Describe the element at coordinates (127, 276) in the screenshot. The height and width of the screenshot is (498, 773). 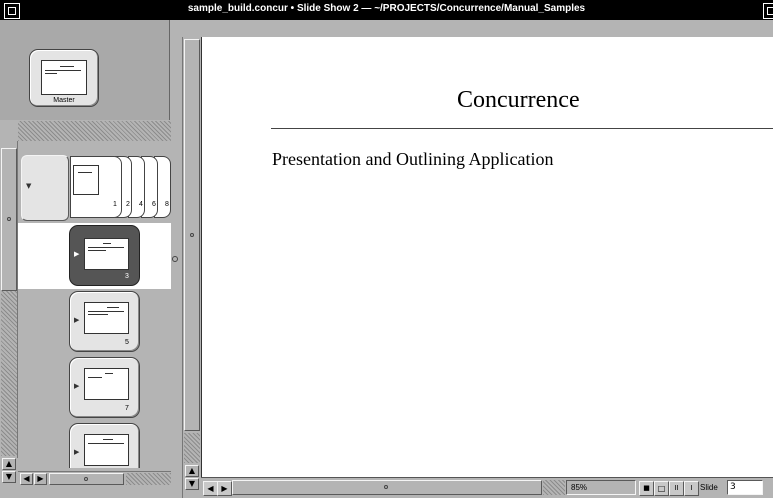
I see `slide-number: 3` at that location.